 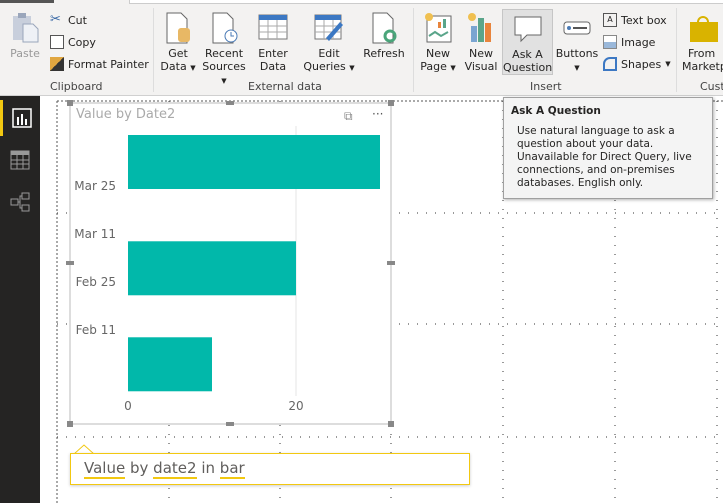 I want to click on x-tick-label: 0, so click(x=128, y=406).